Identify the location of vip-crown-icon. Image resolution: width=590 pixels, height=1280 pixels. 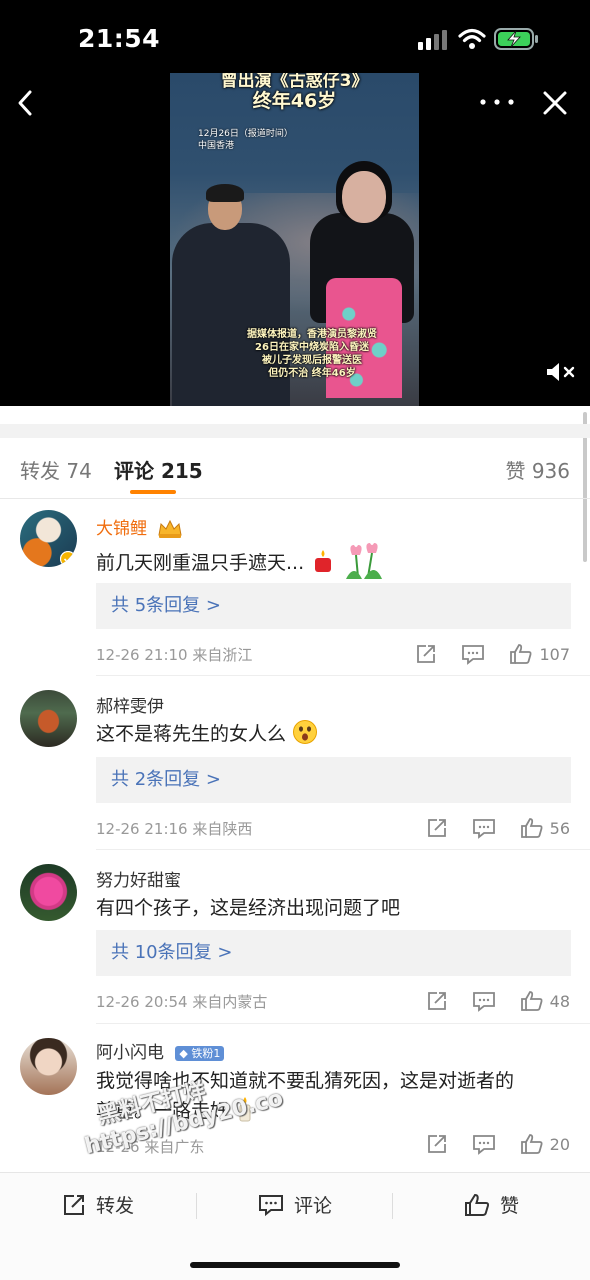
(170, 528).